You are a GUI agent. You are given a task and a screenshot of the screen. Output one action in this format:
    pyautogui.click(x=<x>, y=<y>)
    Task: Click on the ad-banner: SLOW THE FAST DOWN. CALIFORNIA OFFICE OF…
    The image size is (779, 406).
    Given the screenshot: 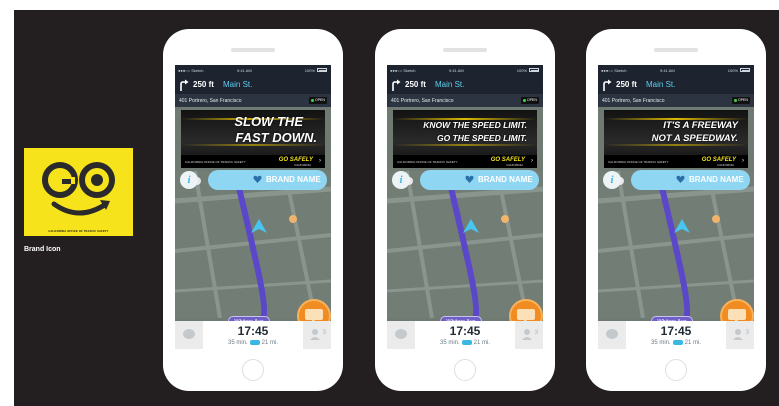 What is the action you would take?
    pyautogui.click(x=253, y=139)
    